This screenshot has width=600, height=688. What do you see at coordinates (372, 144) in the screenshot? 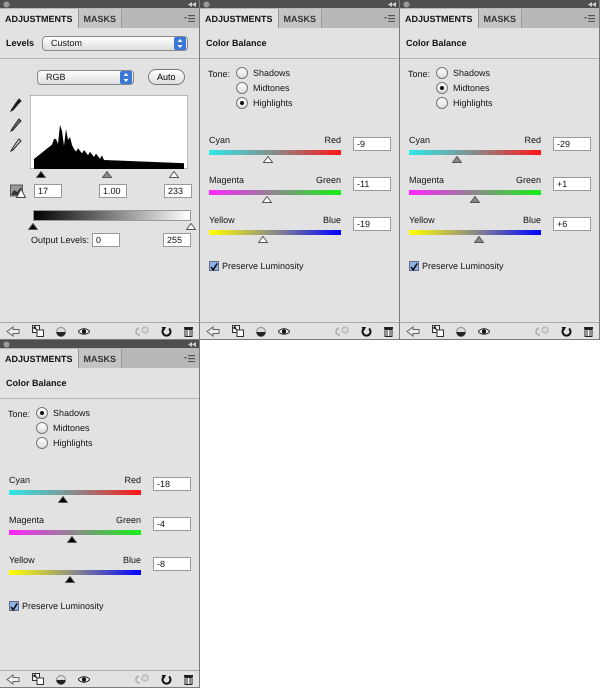
I see `slider-value-field: -9` at bounding box center [372, 144].